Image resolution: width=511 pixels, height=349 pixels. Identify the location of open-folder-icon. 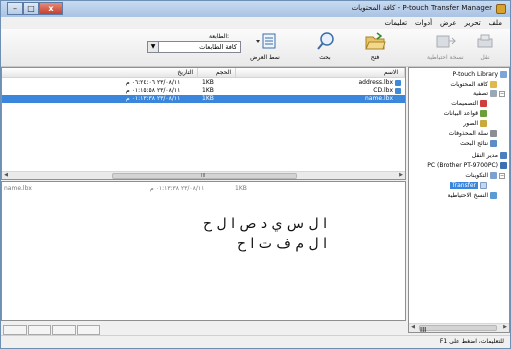
(375, 41).